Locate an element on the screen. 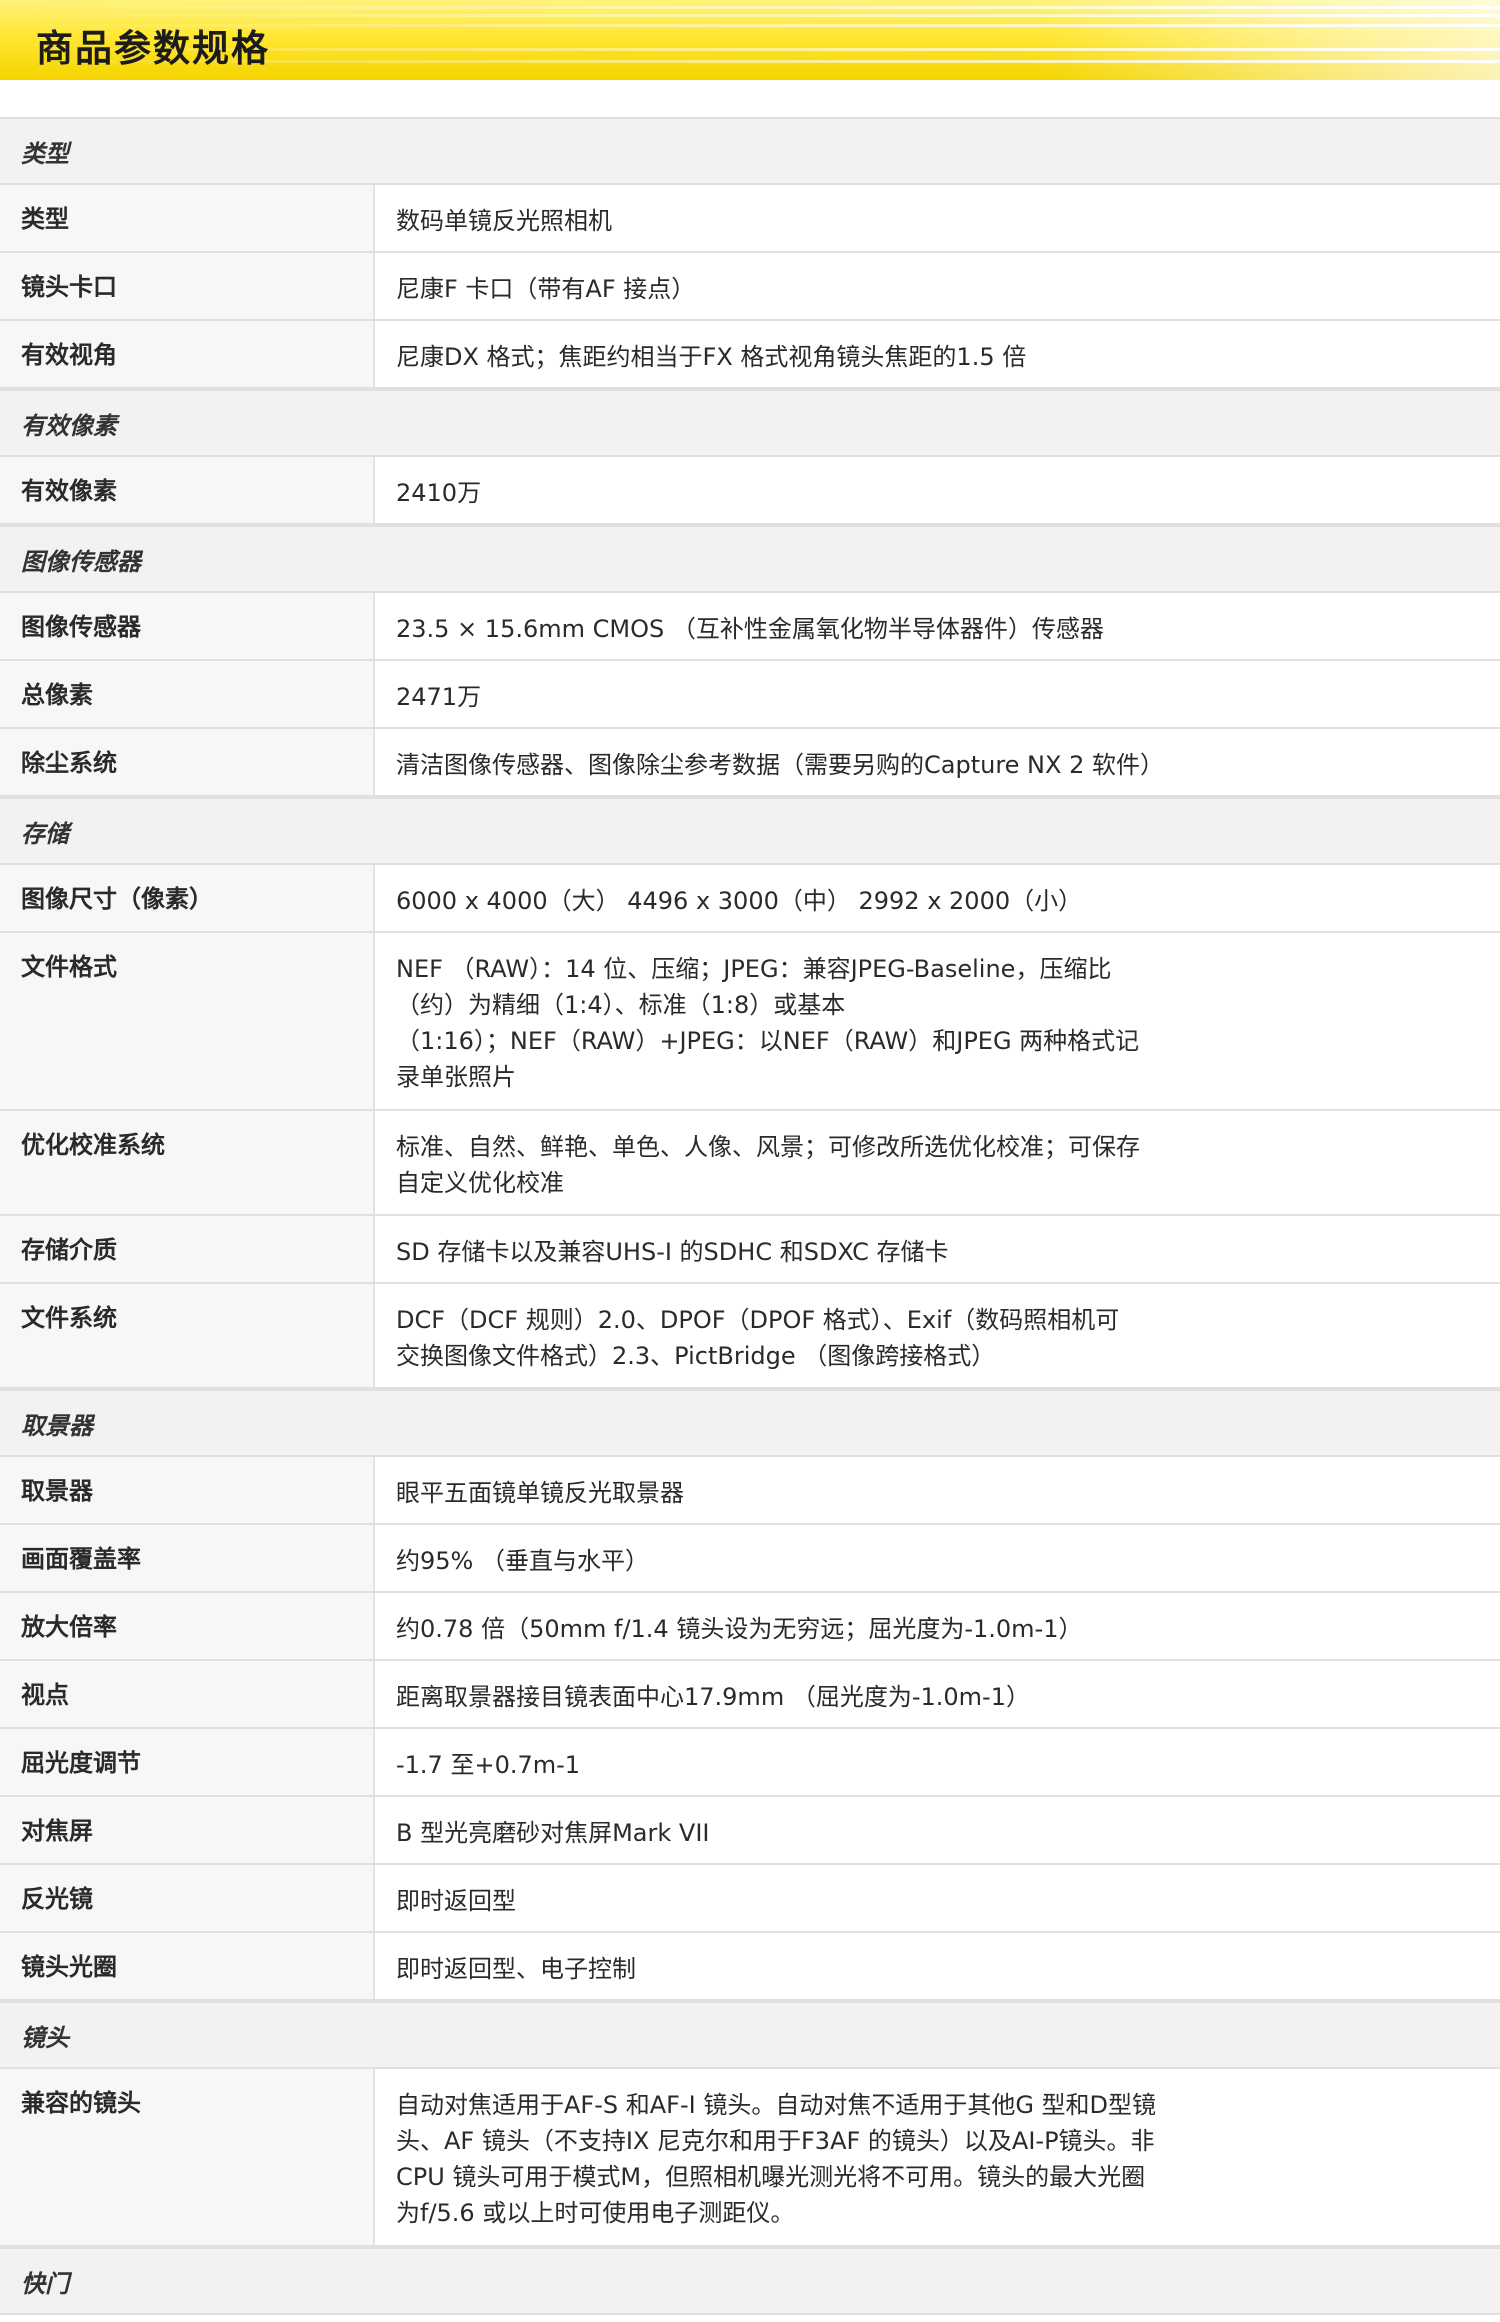 The width and height of the screenshot is (1500, 2322). spec-label: 优化校准系统 is located at coordinates (187, 1162).